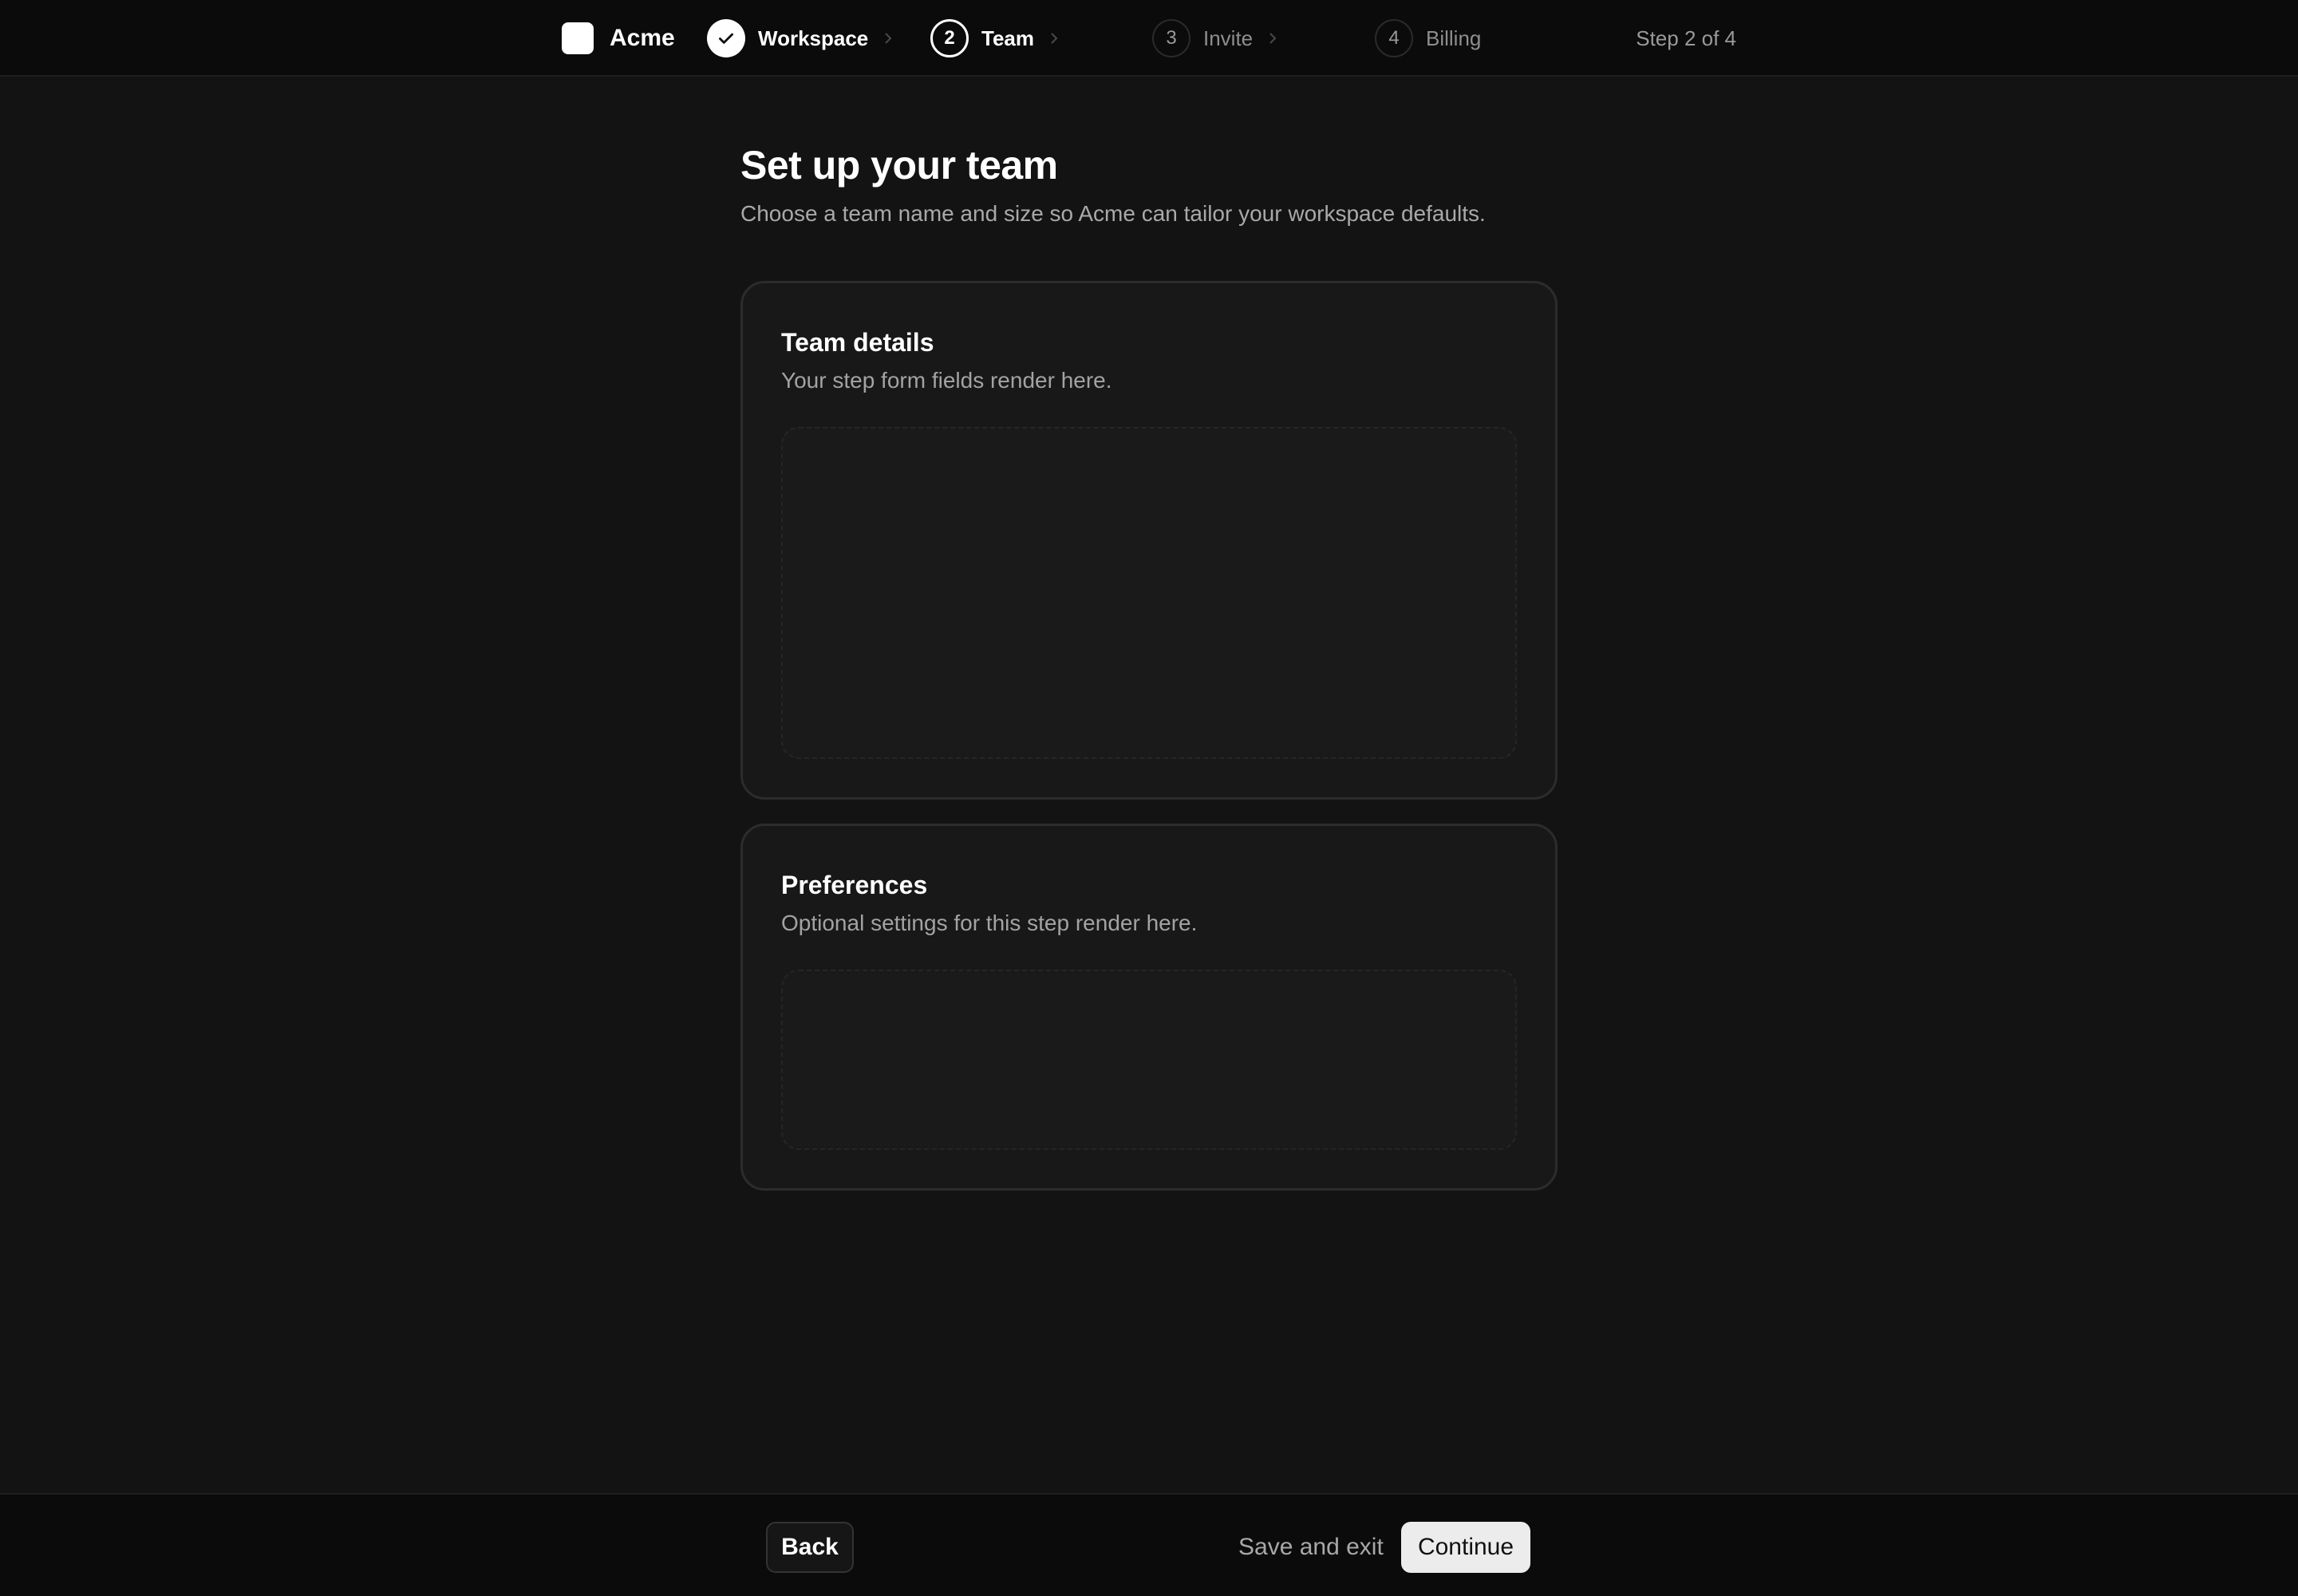 This screenshot has width=2298, height=1596. Describe the element at coordinates (1686, 38) in the screenshot. I see `step-counter: Step 2 of 4` at that location.